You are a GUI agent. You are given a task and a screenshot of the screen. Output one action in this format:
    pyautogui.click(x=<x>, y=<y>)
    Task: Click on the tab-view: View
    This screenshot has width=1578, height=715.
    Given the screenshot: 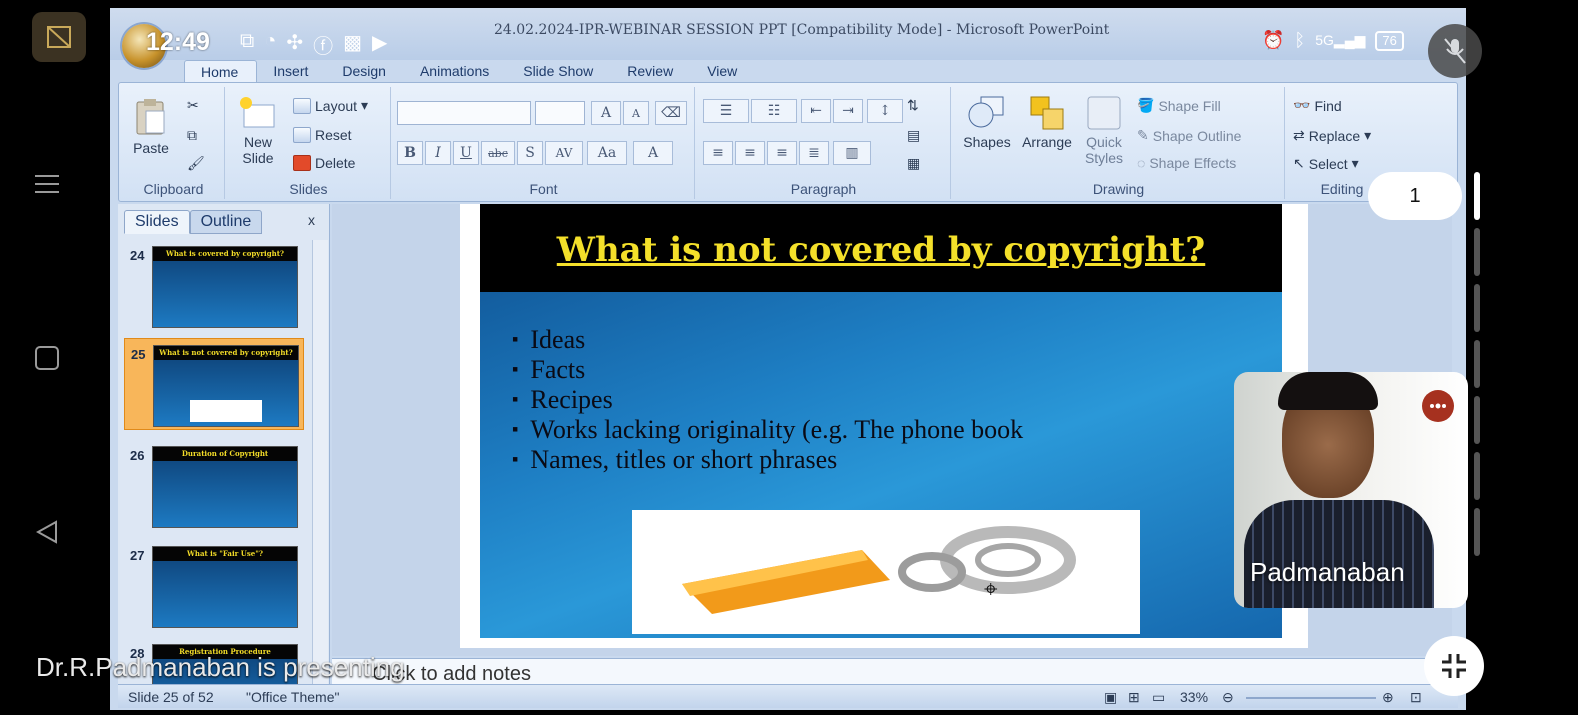 What is the action you would take?
    pyautogui.click(x=723, y=71)
    